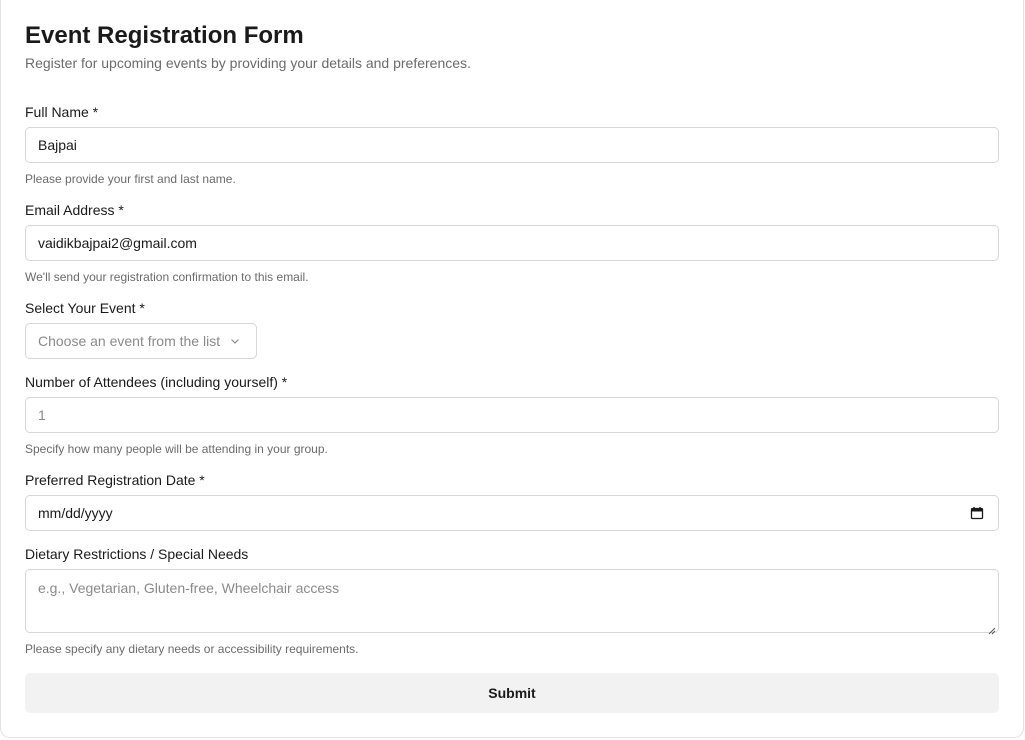  I want to click on submit-button: Submit, so click(512, 693).